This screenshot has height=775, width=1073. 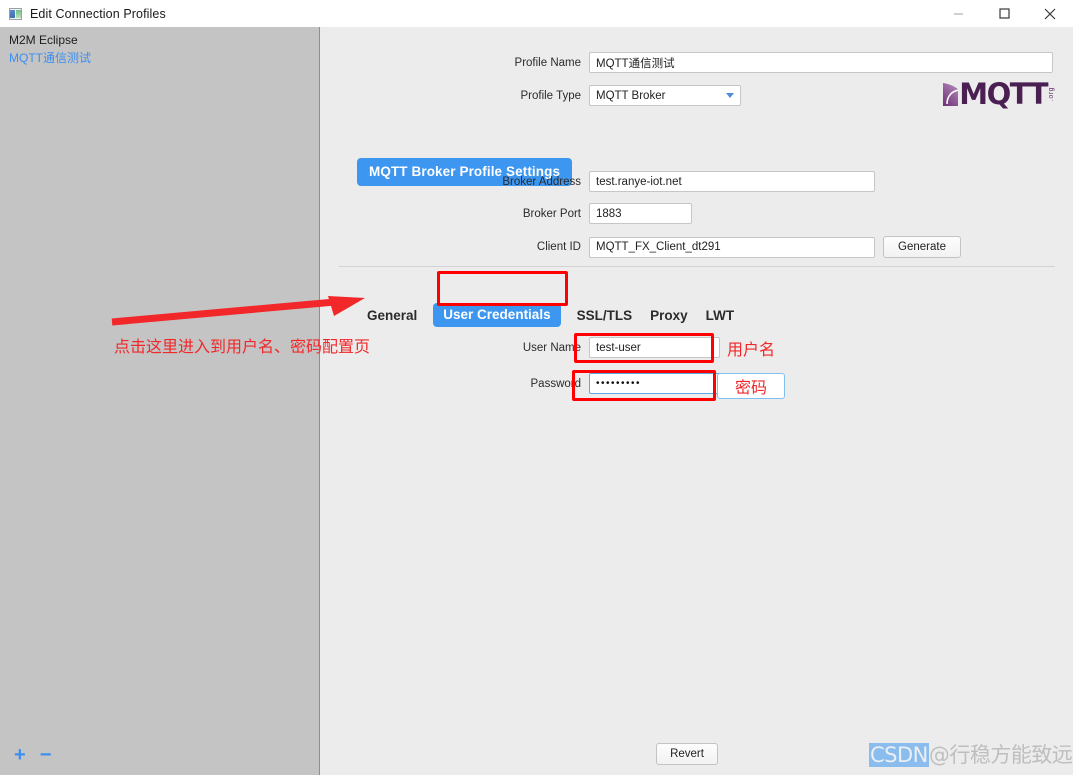 I want to click on client-id-label: Client ID, so click(x=558, y=247).